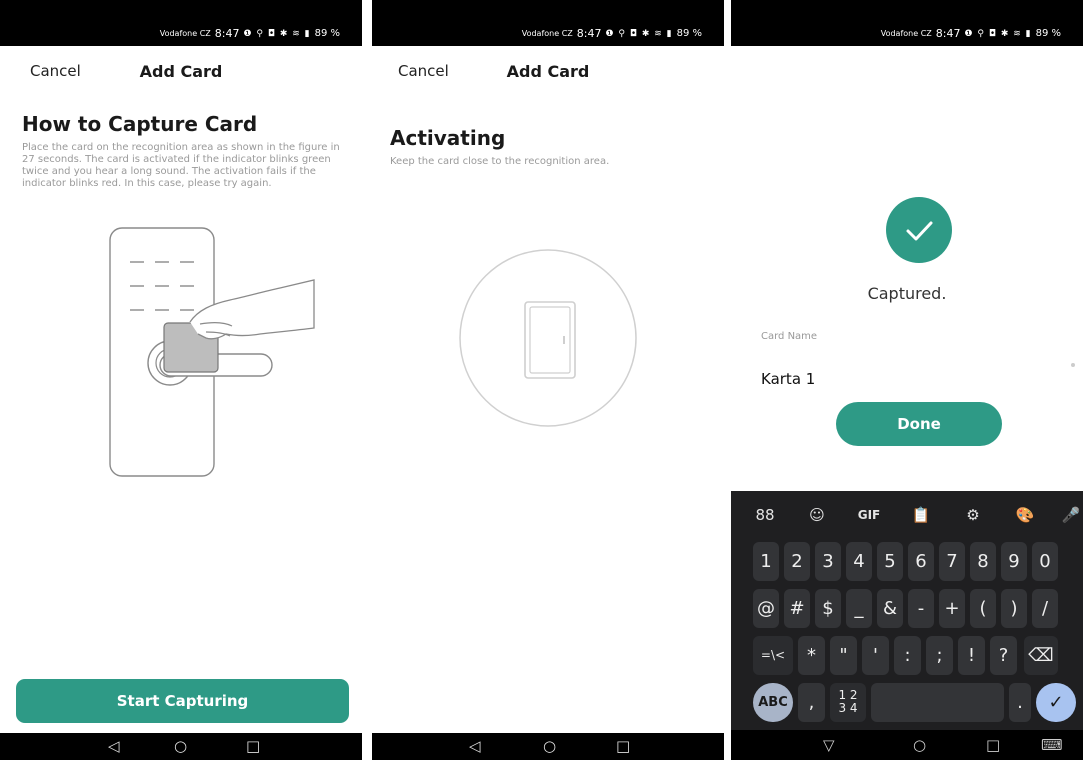 This screenshot has width=1083, height=760. What do you see at coordinates (828, 608) in the screenshot?
I see `key-dollar: $` at bounding box center [828, 608].